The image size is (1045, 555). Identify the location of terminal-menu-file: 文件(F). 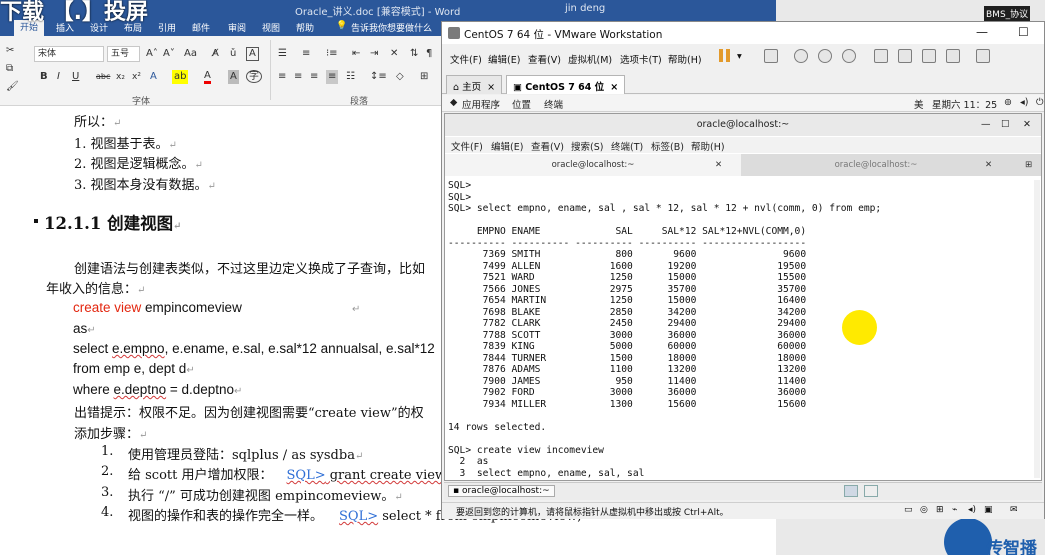
(467, 146).